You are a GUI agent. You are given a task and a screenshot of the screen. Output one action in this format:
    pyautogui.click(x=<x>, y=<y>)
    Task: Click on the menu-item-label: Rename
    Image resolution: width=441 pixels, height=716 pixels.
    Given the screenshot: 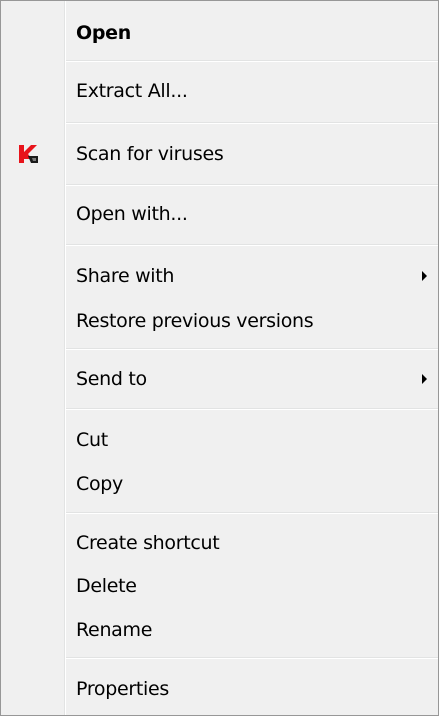 What is the action you would take?
    pyautogui.click(x=114, y=630)
    